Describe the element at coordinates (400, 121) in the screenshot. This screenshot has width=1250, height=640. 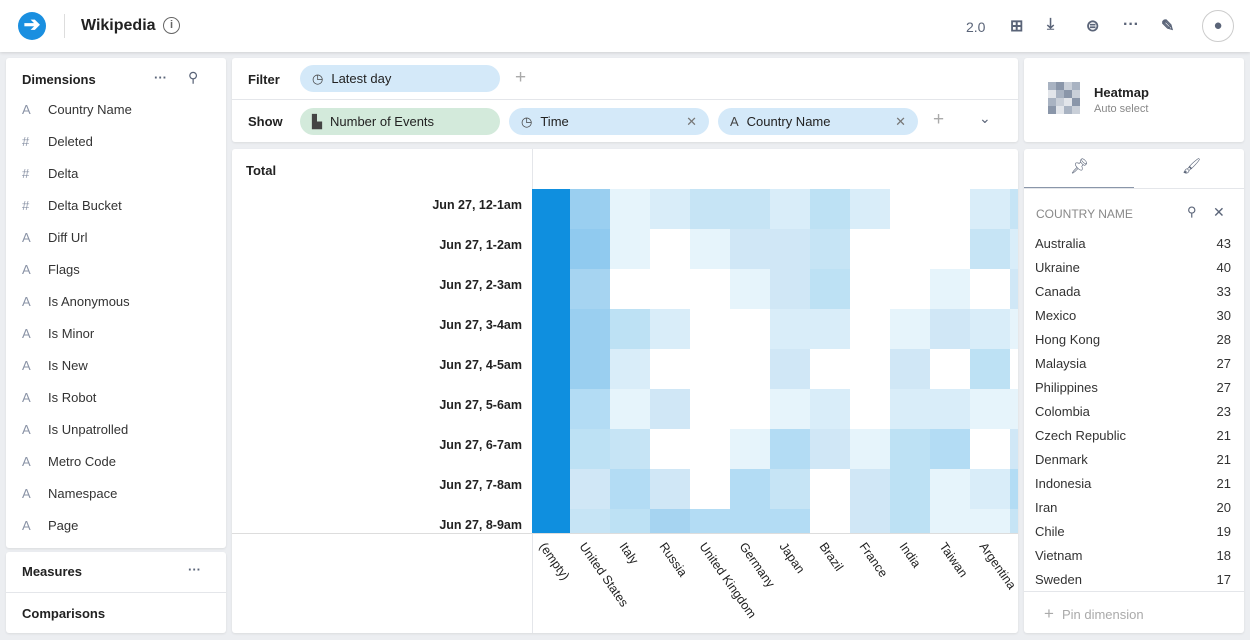
I see `show-pill-number-of-events: ▙ Number of Events` at that location.